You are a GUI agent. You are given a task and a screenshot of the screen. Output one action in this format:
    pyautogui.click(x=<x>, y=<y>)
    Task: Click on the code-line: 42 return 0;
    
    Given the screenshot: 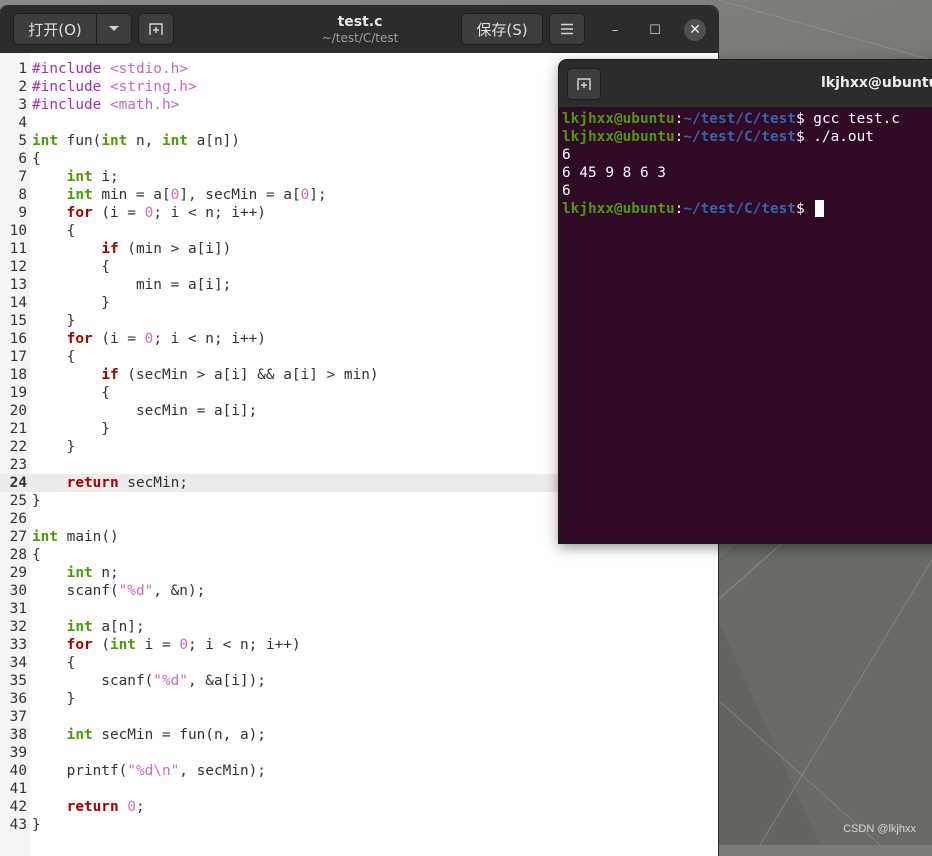 What is the action you would take?
    pyautogui.click(x=359, y=807)
    